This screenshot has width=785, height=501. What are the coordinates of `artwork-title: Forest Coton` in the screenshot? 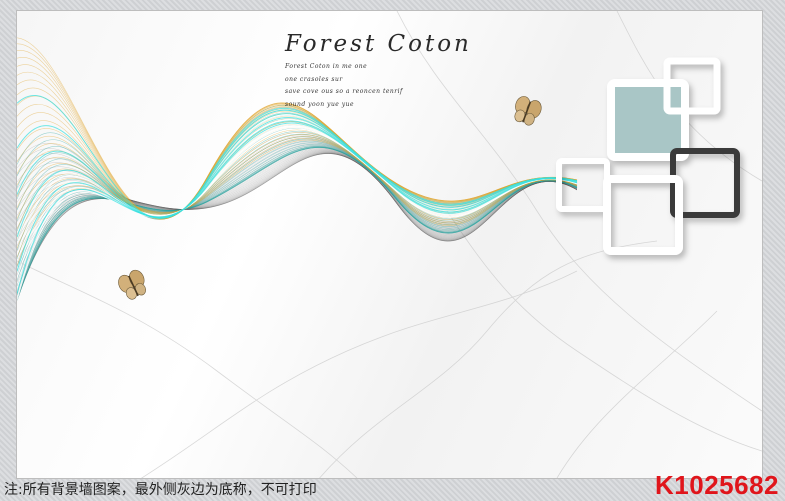 It's located at (378, 44).